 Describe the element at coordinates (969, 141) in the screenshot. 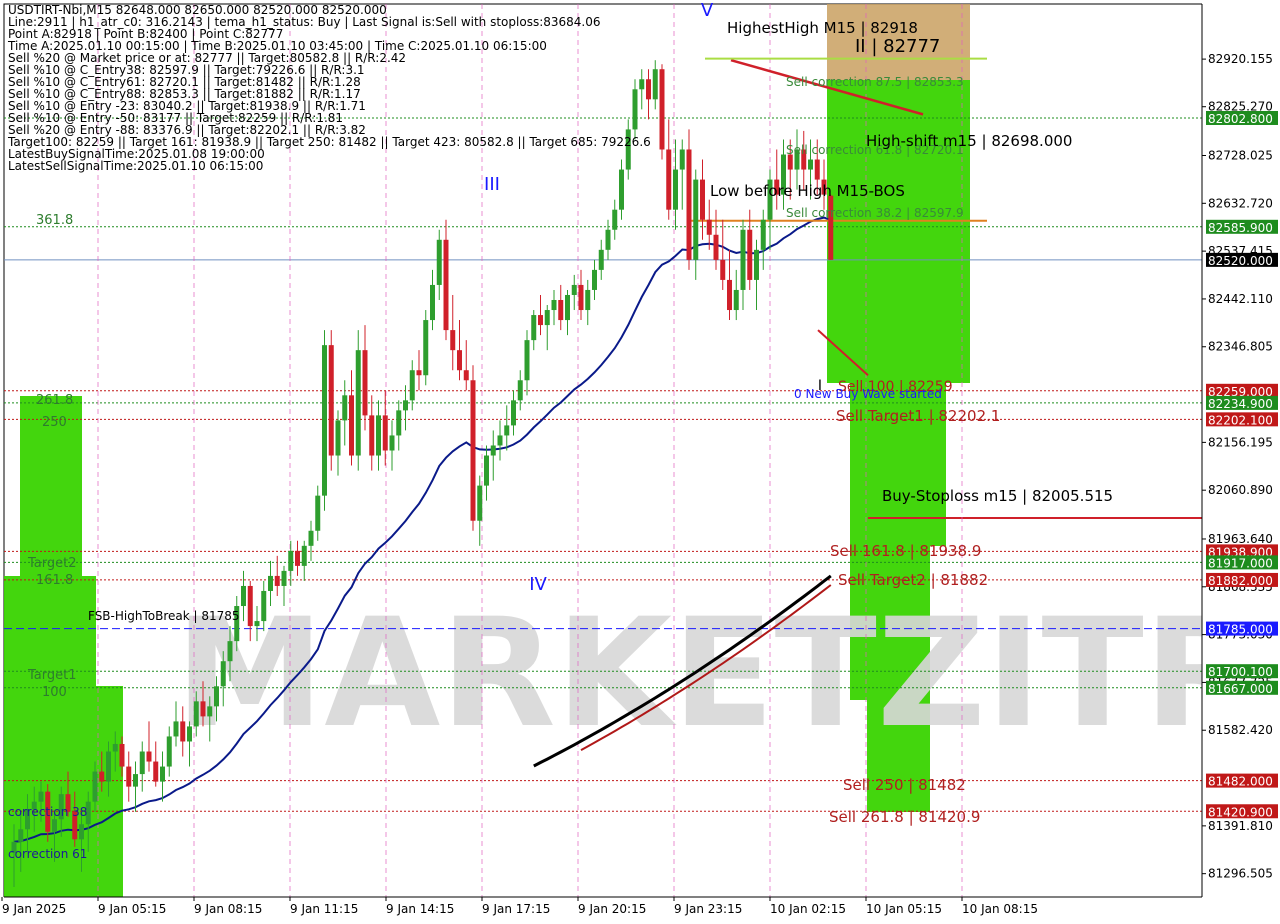

I see `annotation-label: High-shift m15 | 82698.000` at that location.